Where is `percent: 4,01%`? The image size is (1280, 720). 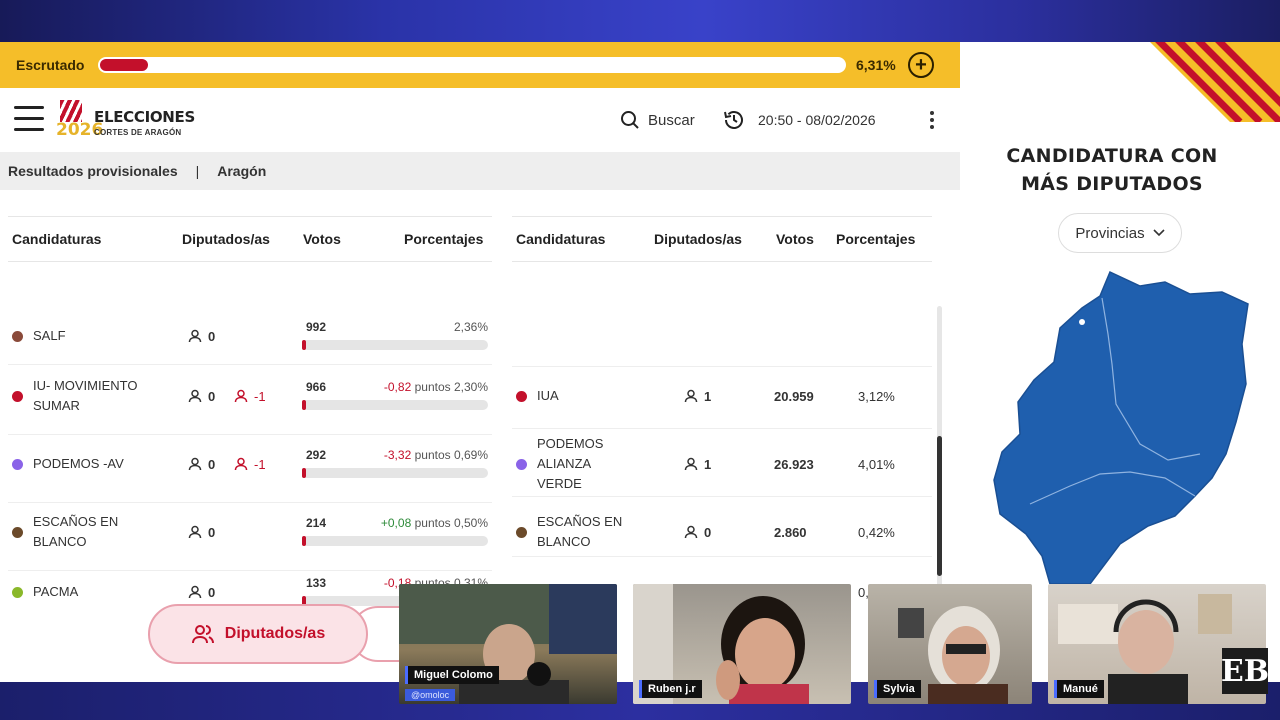
percent: 4,01% is located at coordinates (876, 464).